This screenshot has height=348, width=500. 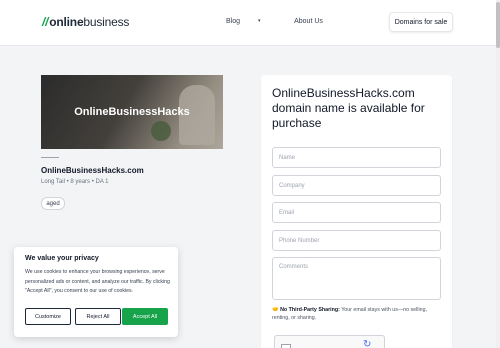 What do you see at coordinates (421, 22) in the screenshot?
I see `domains-for-sale-button: Domains for sale` at bounding box center [421, 22].